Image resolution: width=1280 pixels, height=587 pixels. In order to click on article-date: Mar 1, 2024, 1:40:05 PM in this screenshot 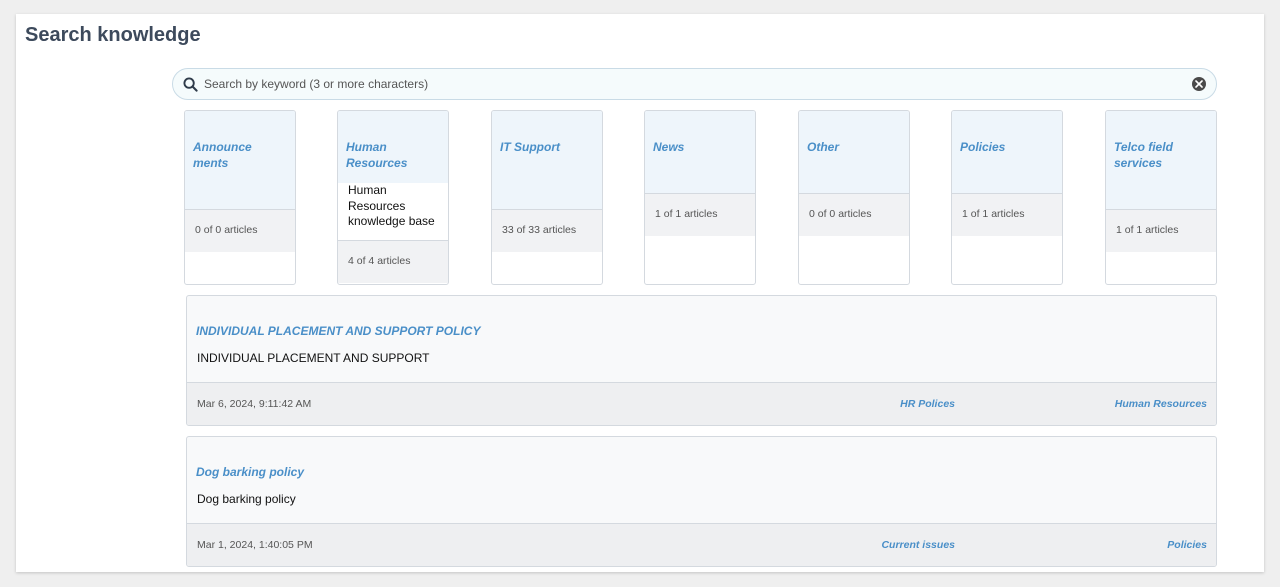, I will do `click(255, 545)`.